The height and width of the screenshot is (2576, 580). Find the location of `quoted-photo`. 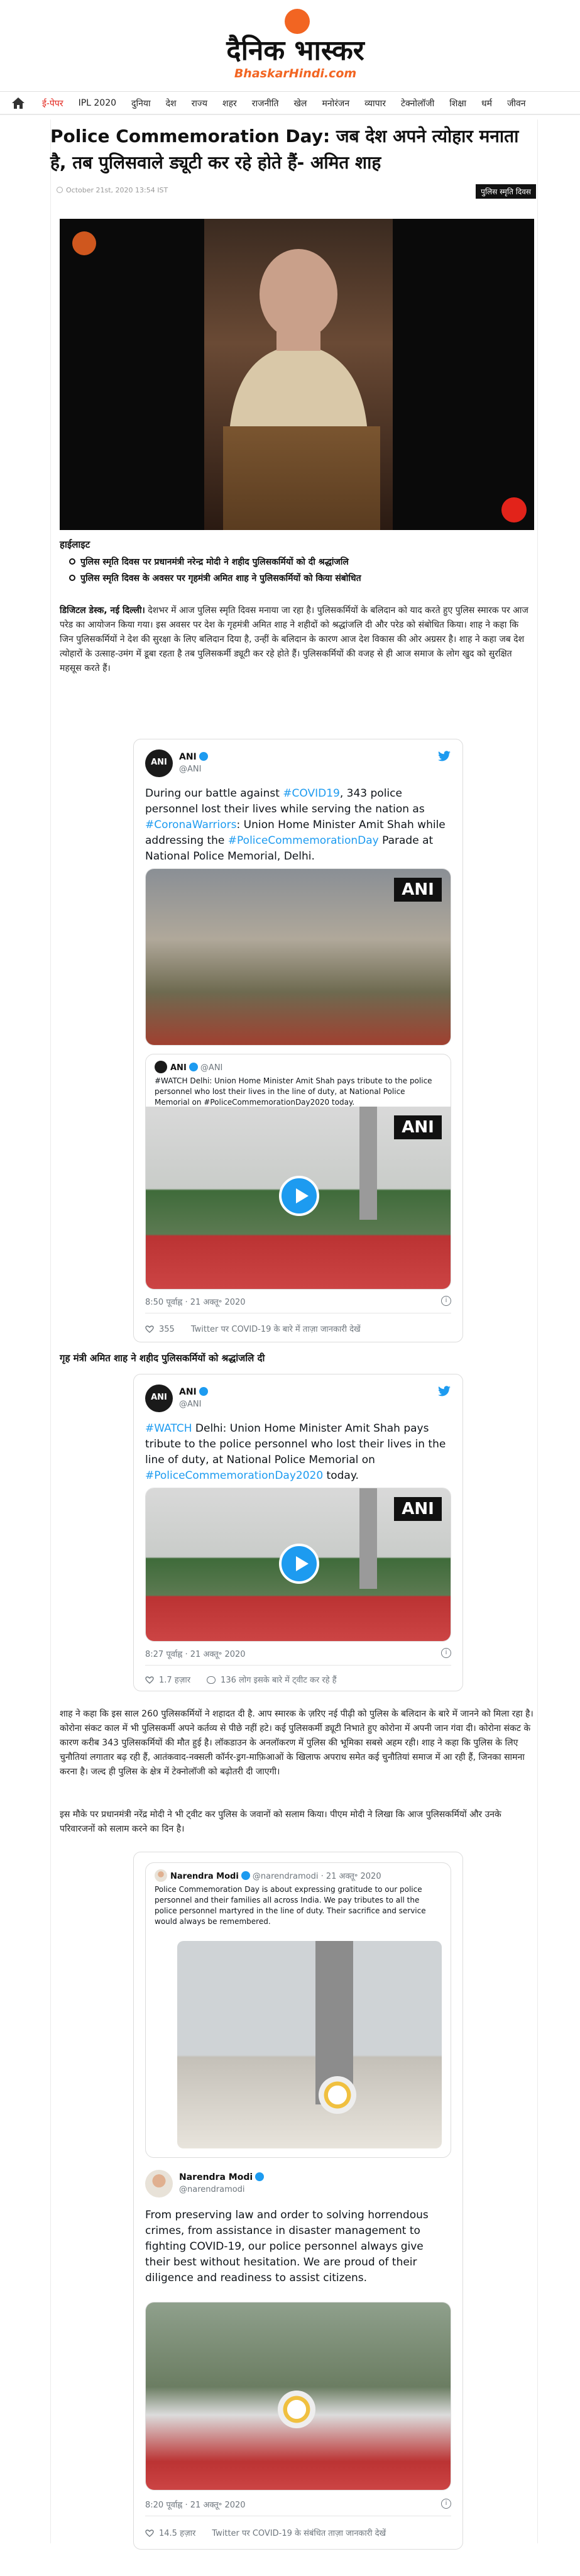

quoted-photo is located at coordinates (309, 2044).